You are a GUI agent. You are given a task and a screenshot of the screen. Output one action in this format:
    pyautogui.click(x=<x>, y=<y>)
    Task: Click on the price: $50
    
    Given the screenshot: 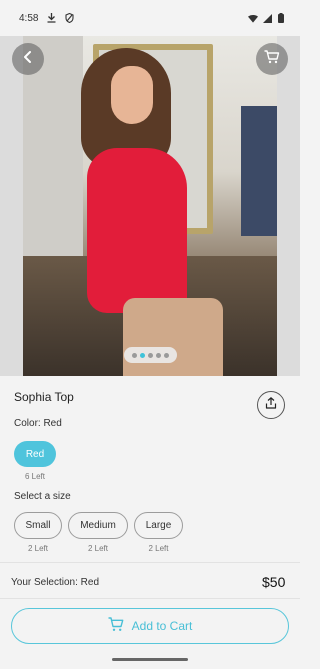 What is the action you would take?
    pyautogui.click(x=274, y=582)
    